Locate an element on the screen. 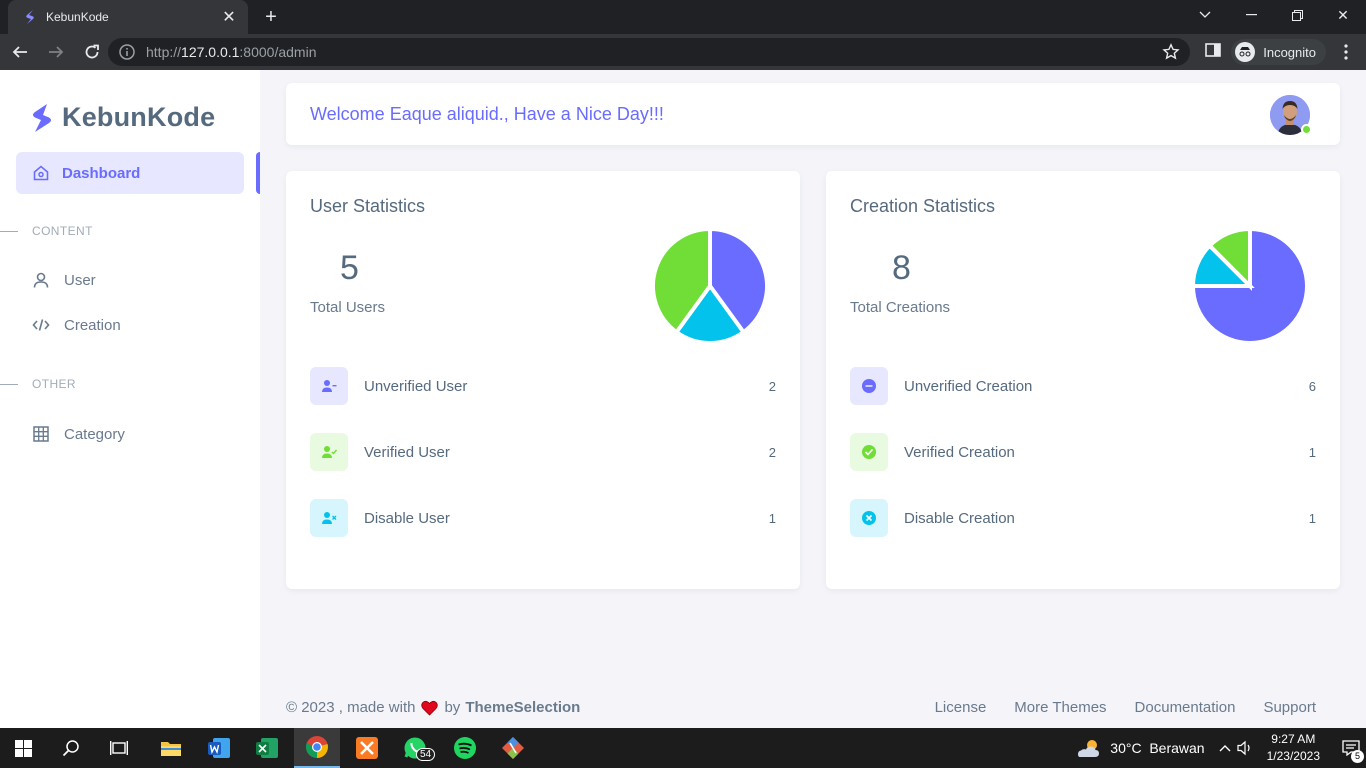 The height and width of the screenshot is (768, 1366). chrome-icon is located at coordinates (317, 748).